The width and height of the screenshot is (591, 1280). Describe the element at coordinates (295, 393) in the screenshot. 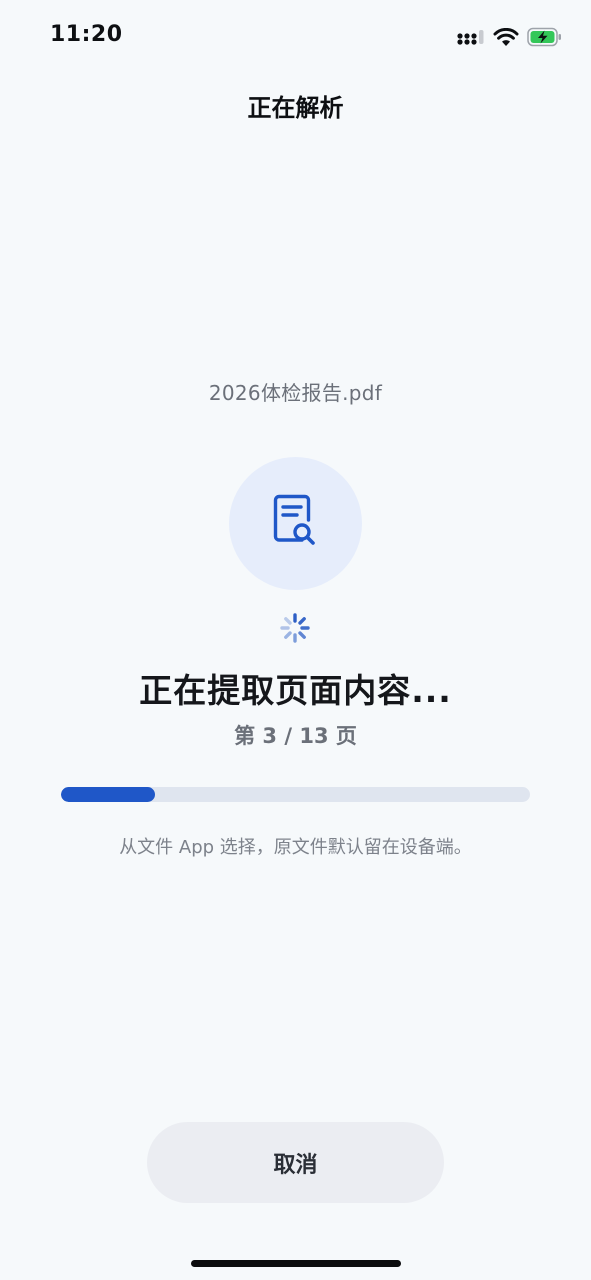

I see `file-name: 2026体检报告.pdf` at that location.